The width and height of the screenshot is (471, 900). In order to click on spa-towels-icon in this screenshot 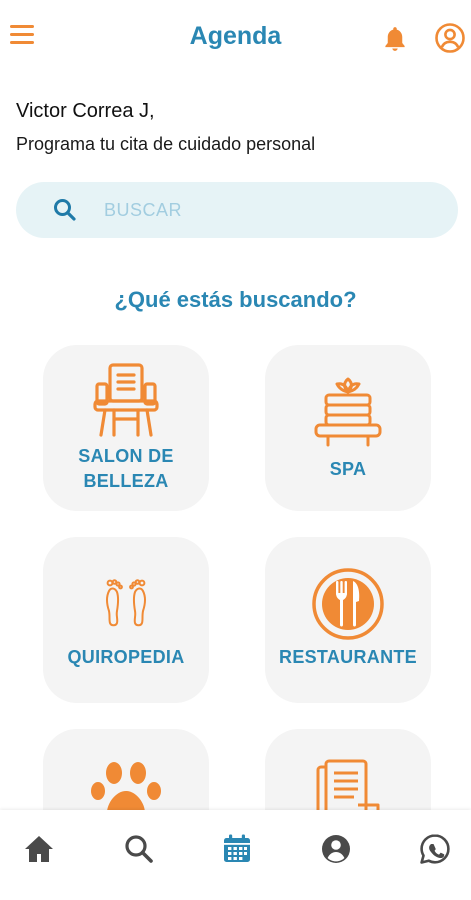, I will do `click(348, 411)`.